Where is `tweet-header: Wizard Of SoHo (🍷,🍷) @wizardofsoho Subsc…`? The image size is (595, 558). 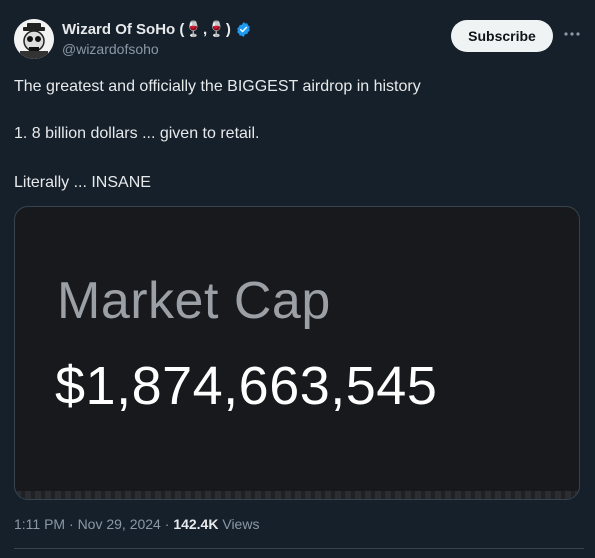 tweet-header: Wizard Of SoHo (🍷,🍷) @wizardofsoho Subsc… is located at coordinates (299, 40).